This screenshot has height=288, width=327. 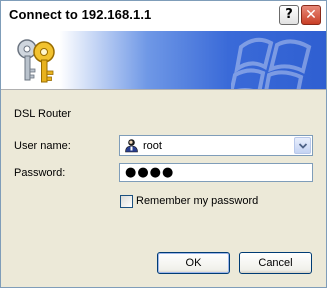 What do you see at coordinates (163, 16) in the screenshot?
I see `title-bar: Connect to 192.168.1.1 ? ✕` at bounding box center [163, 16].